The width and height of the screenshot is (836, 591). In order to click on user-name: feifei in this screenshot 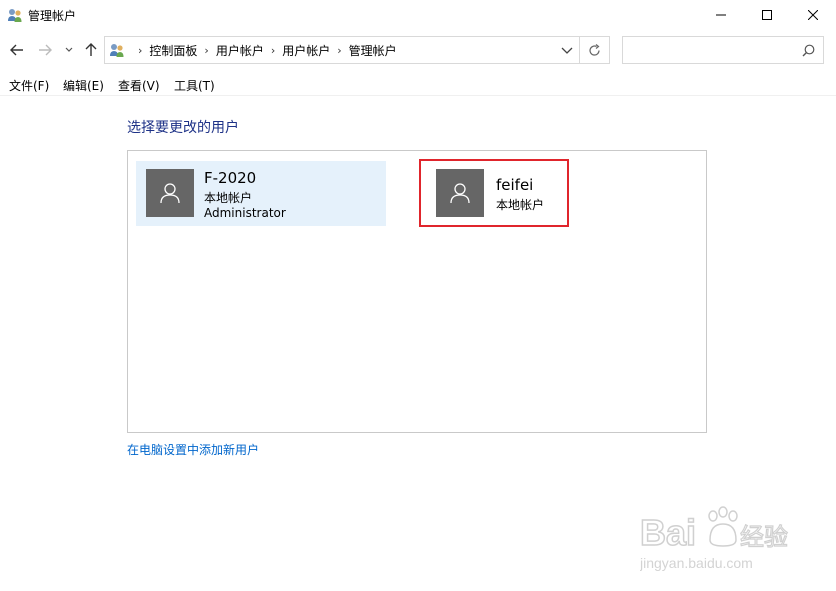, I will do `click(515, 185)`.